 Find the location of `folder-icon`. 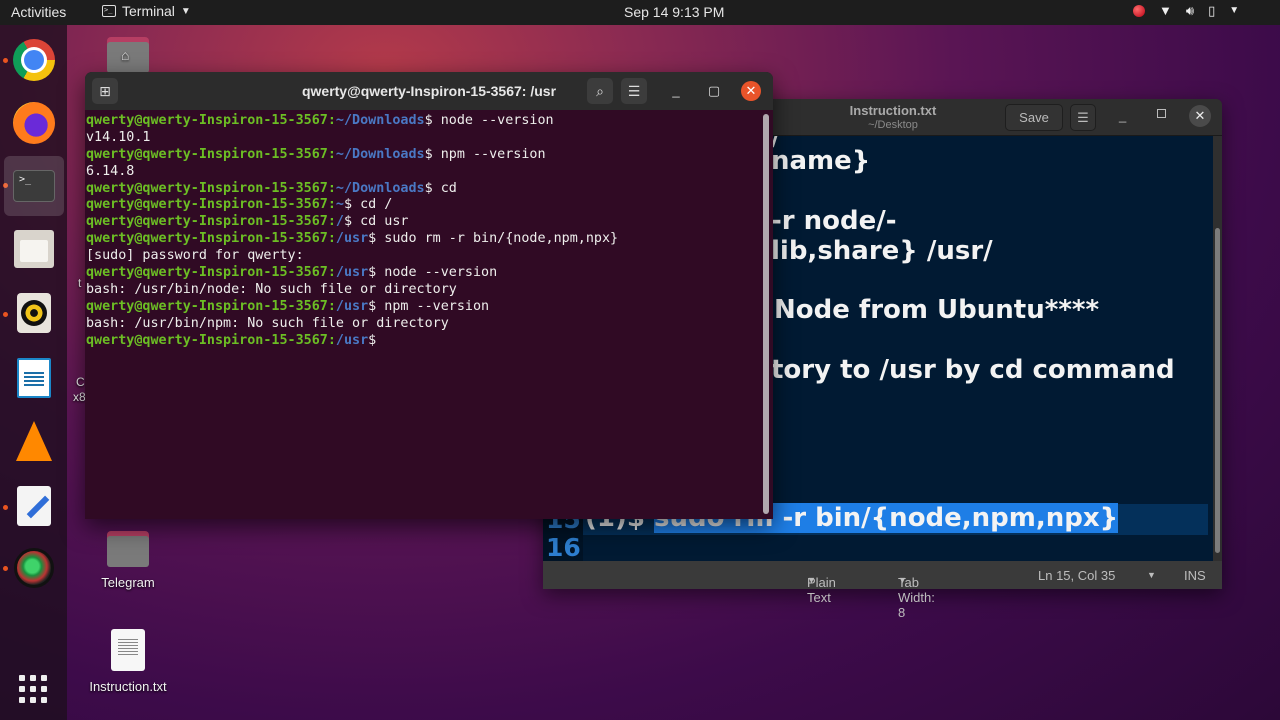

folder-icon is located at coordinates (128, 549).